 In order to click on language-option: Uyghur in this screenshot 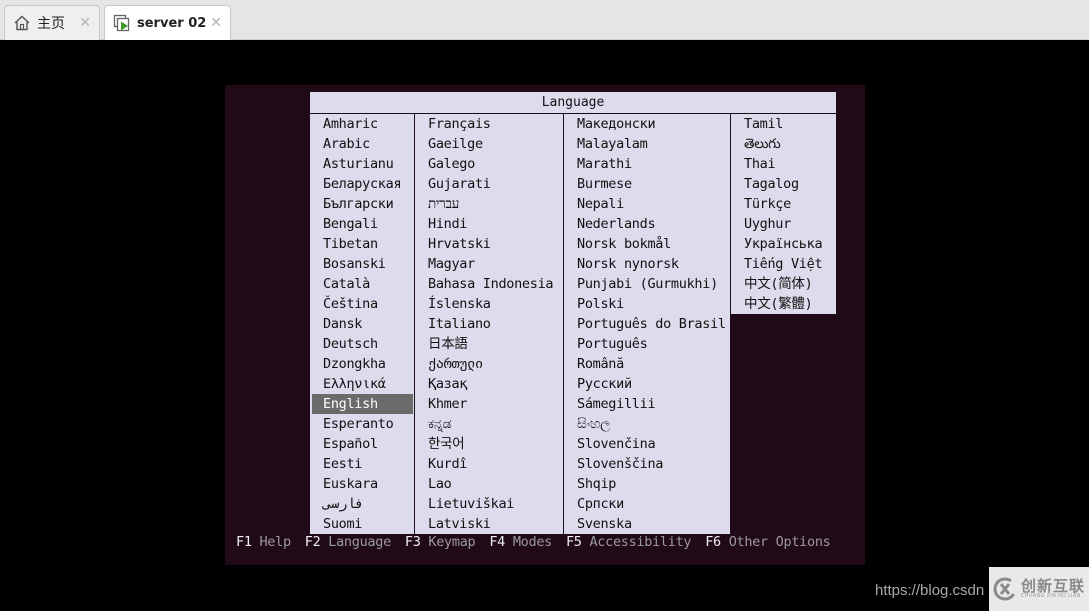, I will do `click(783, 224)`.